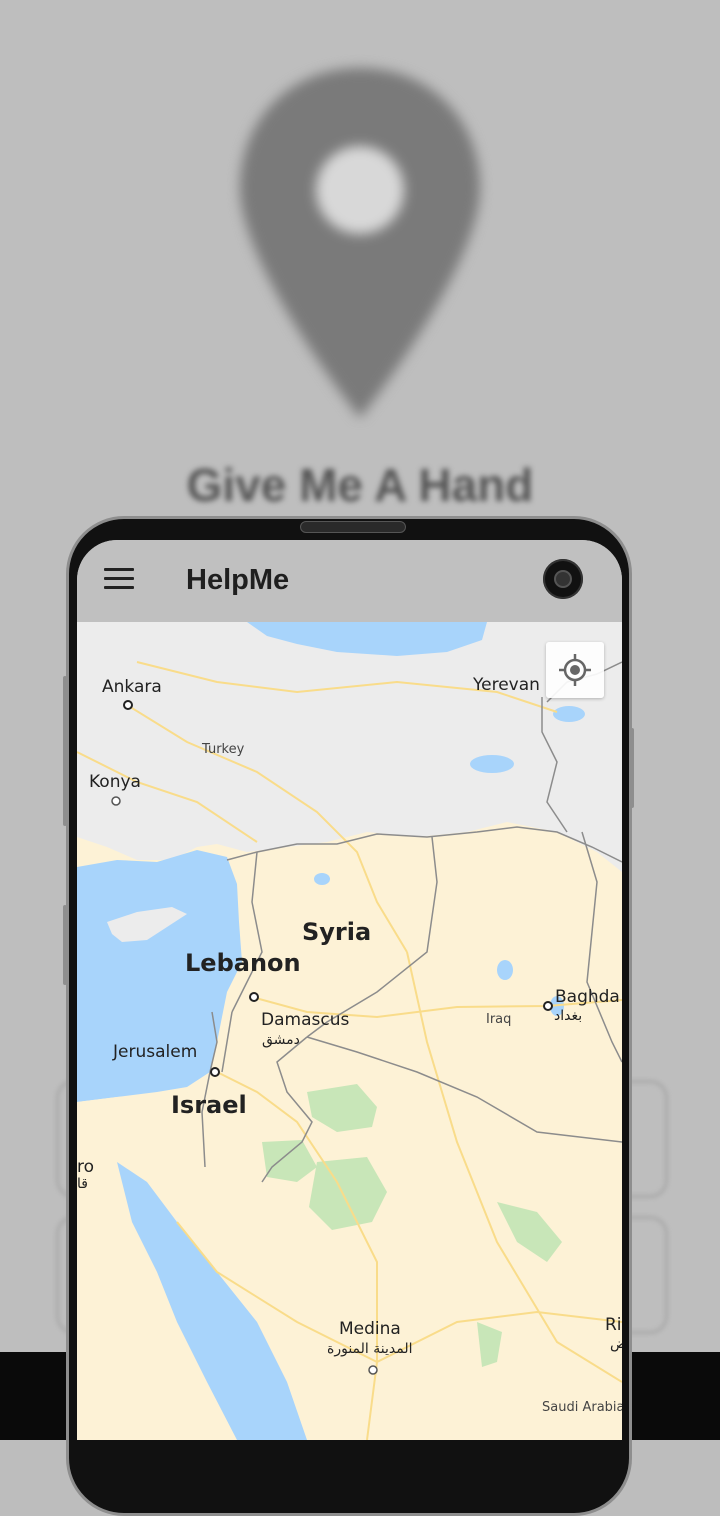  Describe the element at coordinates (305, 1020) in the screenshot. I see `map-label-damascus: Damascus` at that location.